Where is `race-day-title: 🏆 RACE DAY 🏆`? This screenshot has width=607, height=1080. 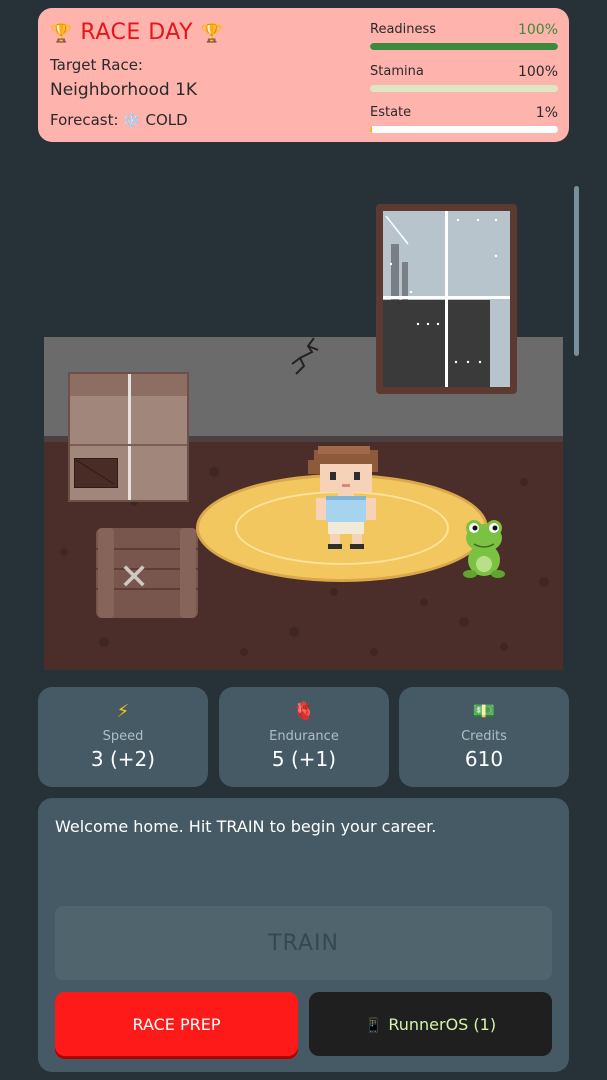 race-day-title: 🏆 RACE DAY 🏆 is located at coordinates (137, 32).